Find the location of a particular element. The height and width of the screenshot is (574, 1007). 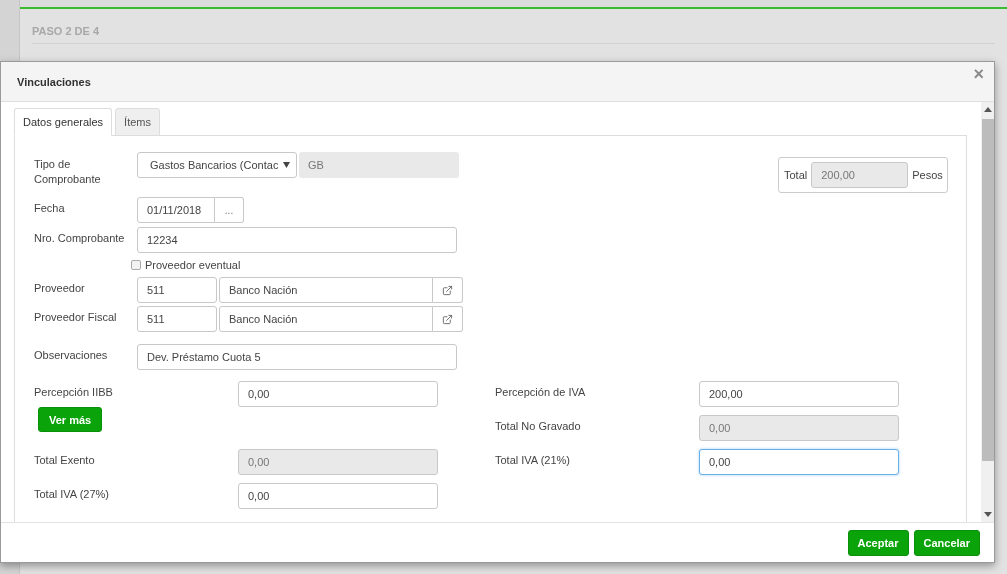

field-label: Proveedor is located at coordinates (60, 288).